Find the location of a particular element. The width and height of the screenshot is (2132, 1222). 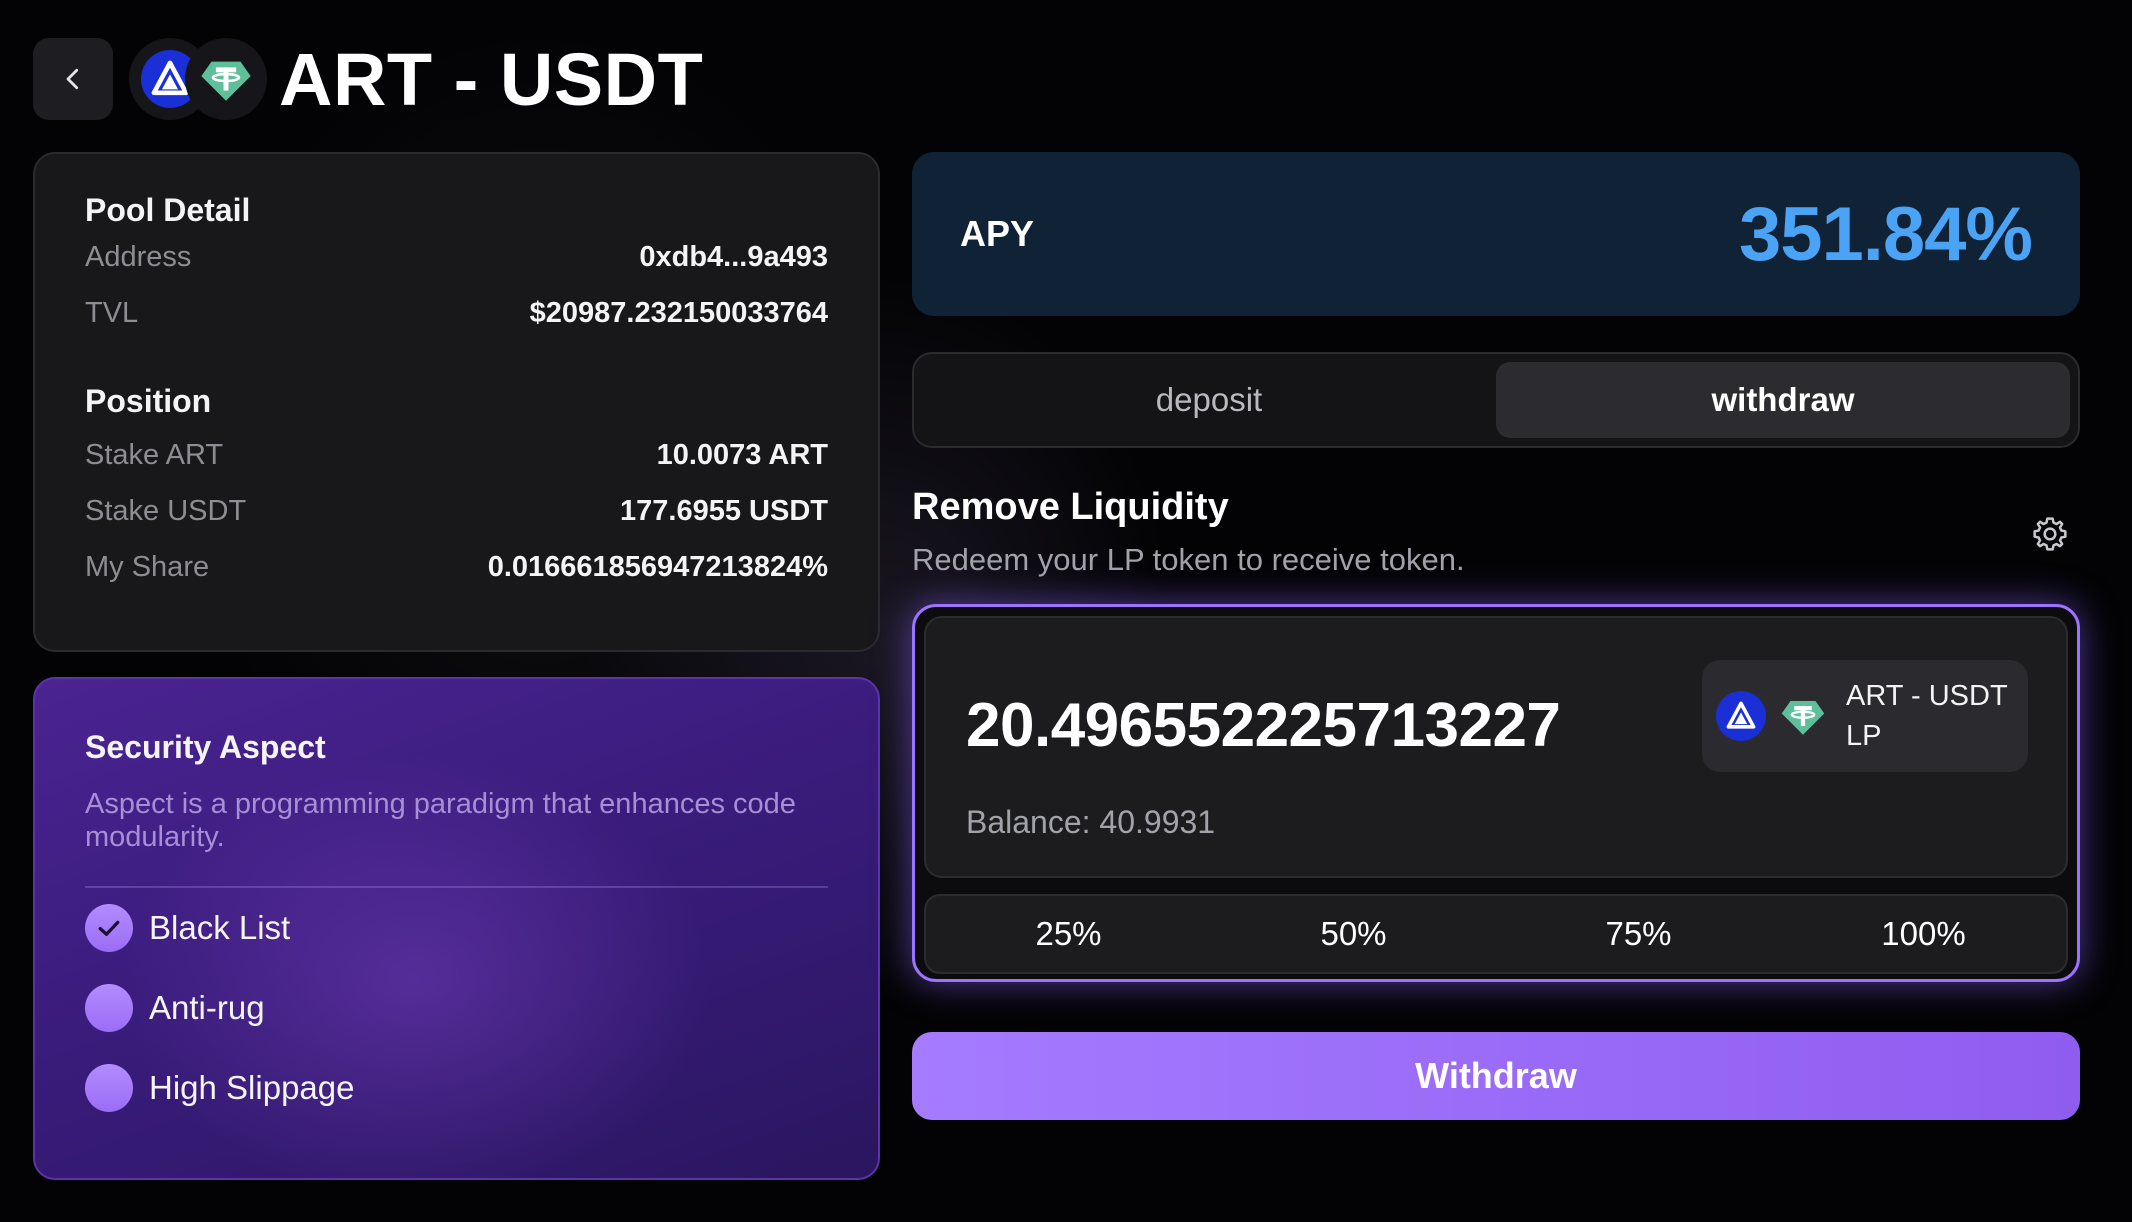

my-share-row: My Share 0.016661856947213824% is located at coordinates (456, 567).